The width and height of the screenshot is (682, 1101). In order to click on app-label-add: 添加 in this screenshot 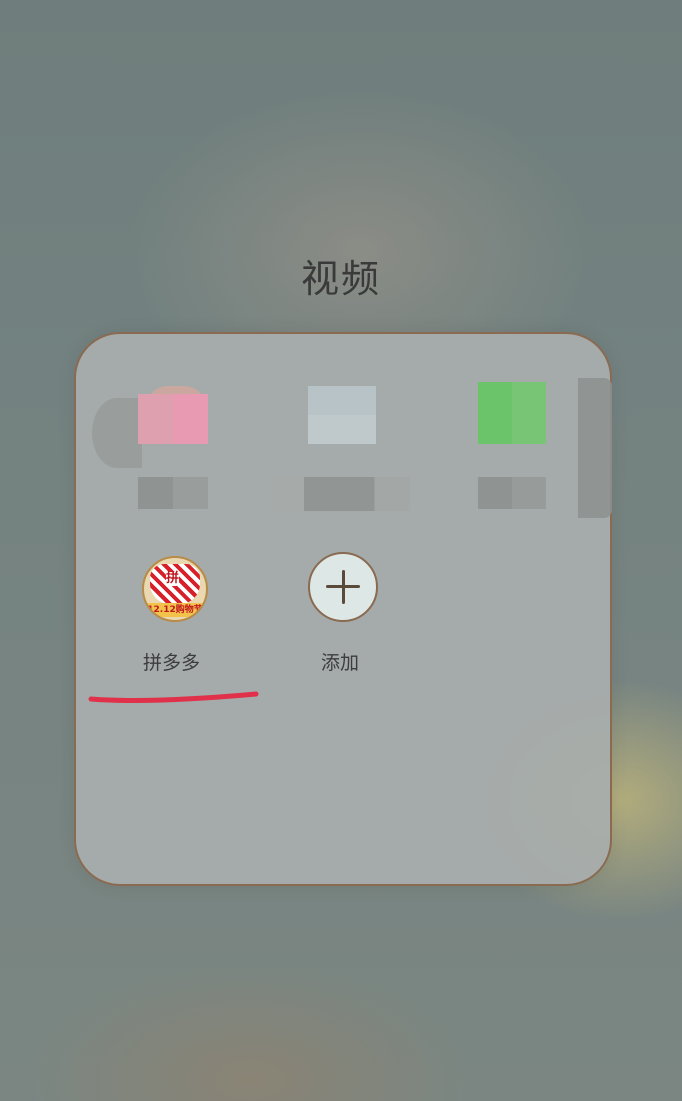, I will do `click(340, 663)`.